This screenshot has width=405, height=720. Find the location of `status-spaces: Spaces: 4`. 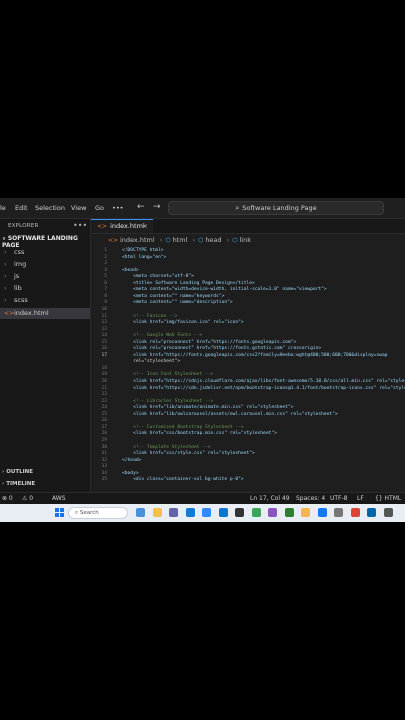

status-spaces: Spaces: 4 is located at coordinates (310, 498).